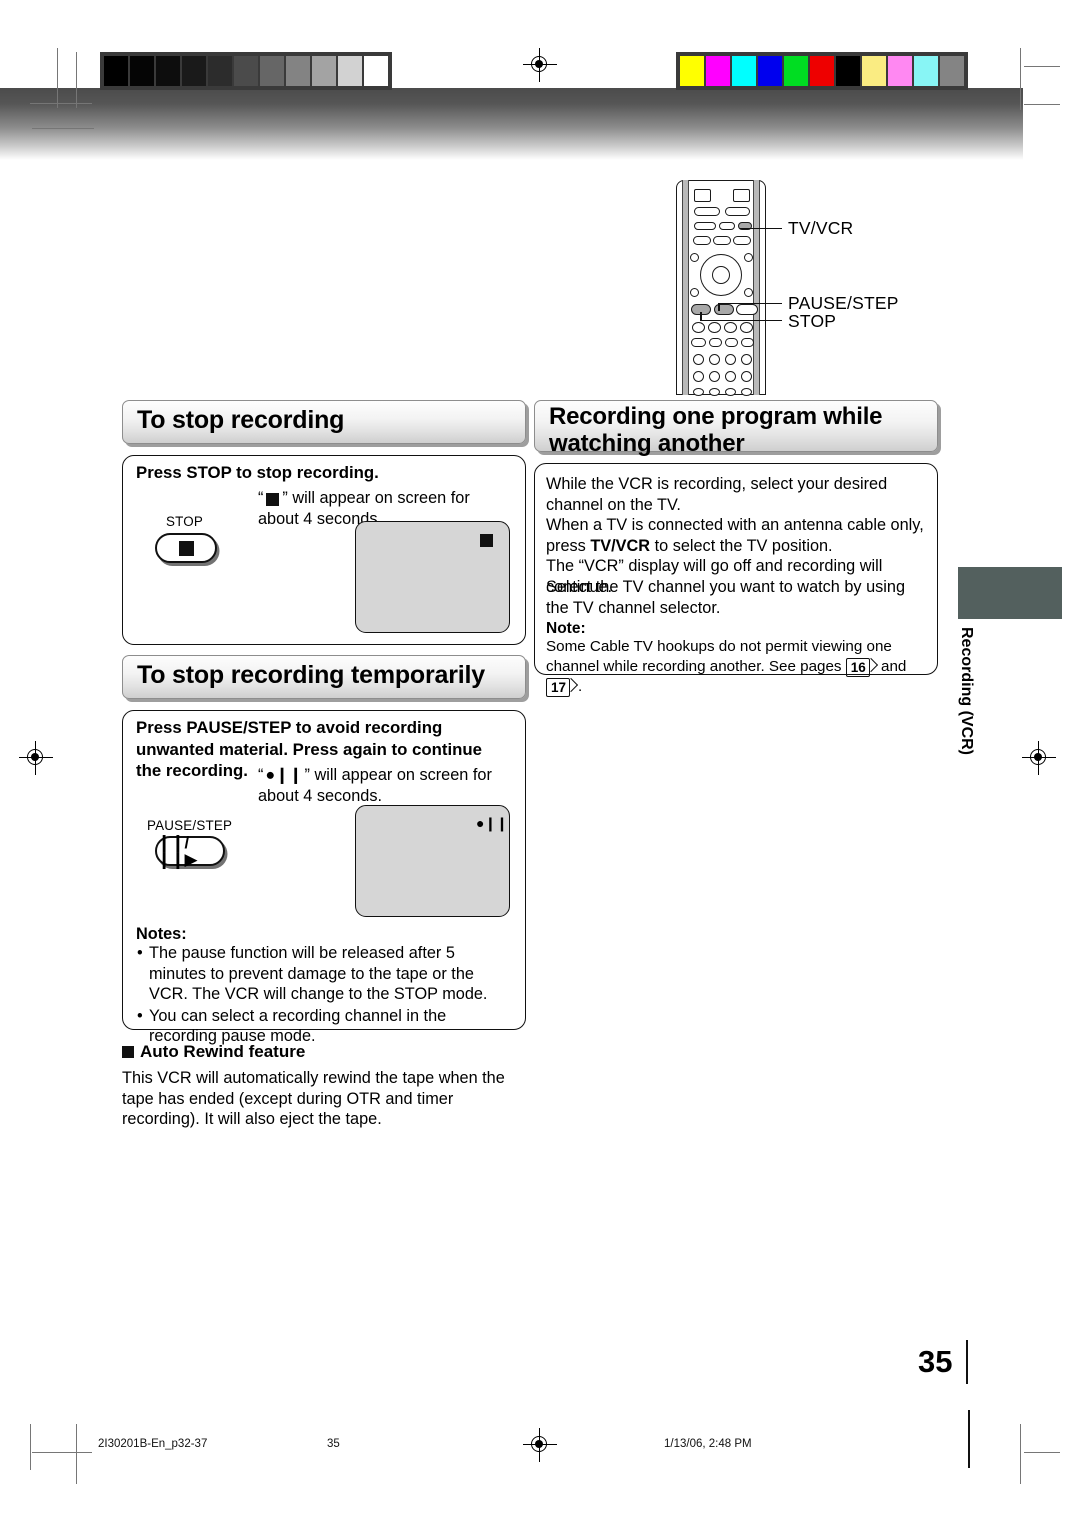 The width and height of the screenshot is (1080, 1528). I want to click on page-number: 35, so click(935, 1361).